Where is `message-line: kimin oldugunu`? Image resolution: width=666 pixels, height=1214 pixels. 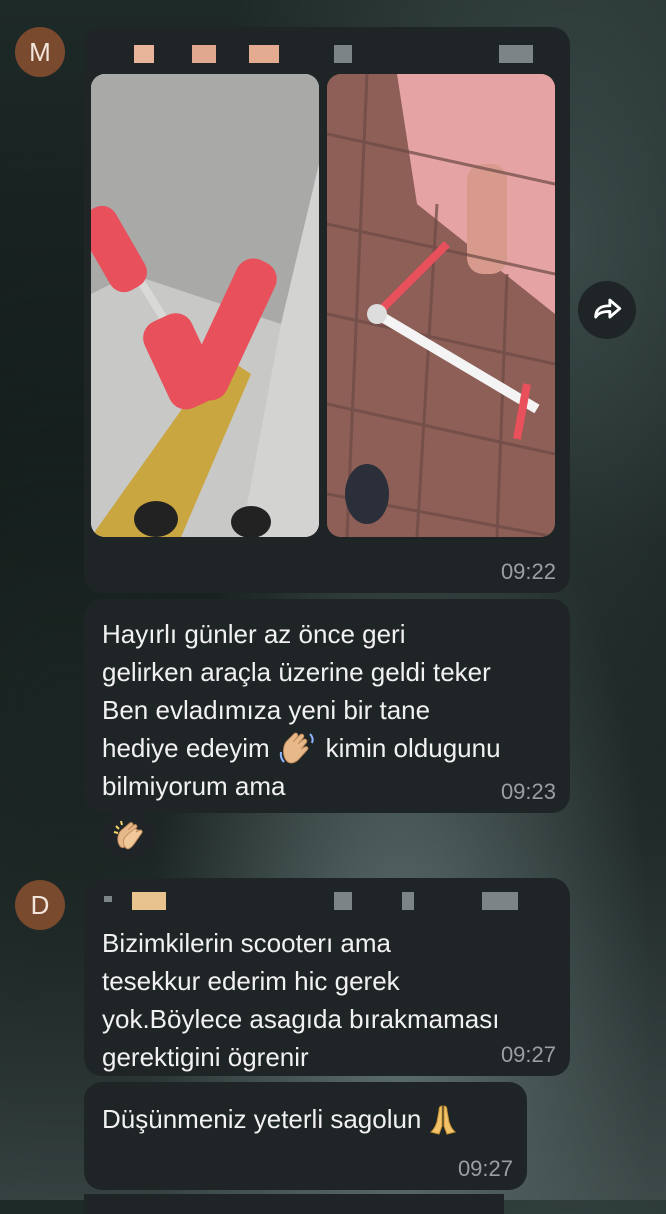
message-line: kimin oldugunu is located at coordinates (413, 748).